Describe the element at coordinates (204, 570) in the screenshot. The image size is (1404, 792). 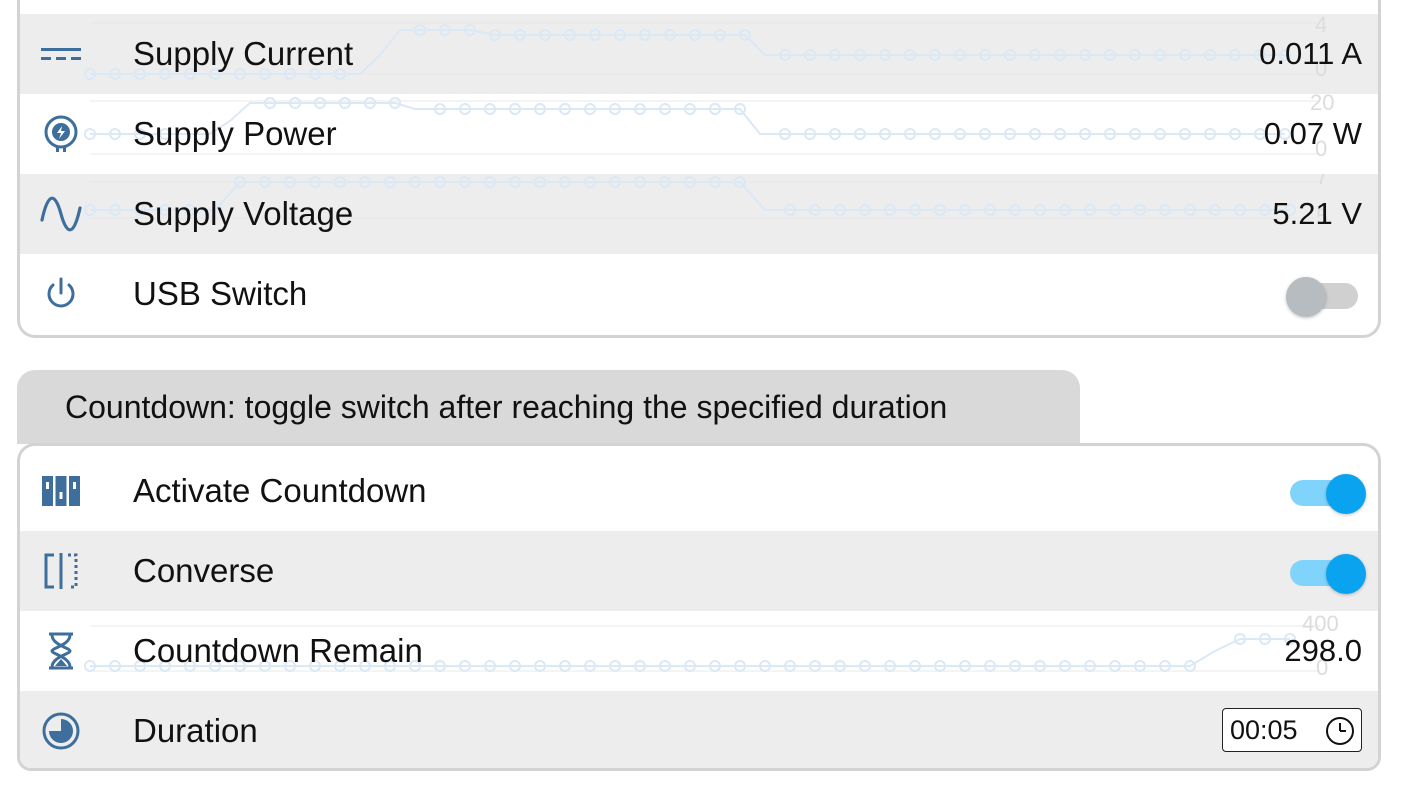
I see `row-label: Converse` at that location.